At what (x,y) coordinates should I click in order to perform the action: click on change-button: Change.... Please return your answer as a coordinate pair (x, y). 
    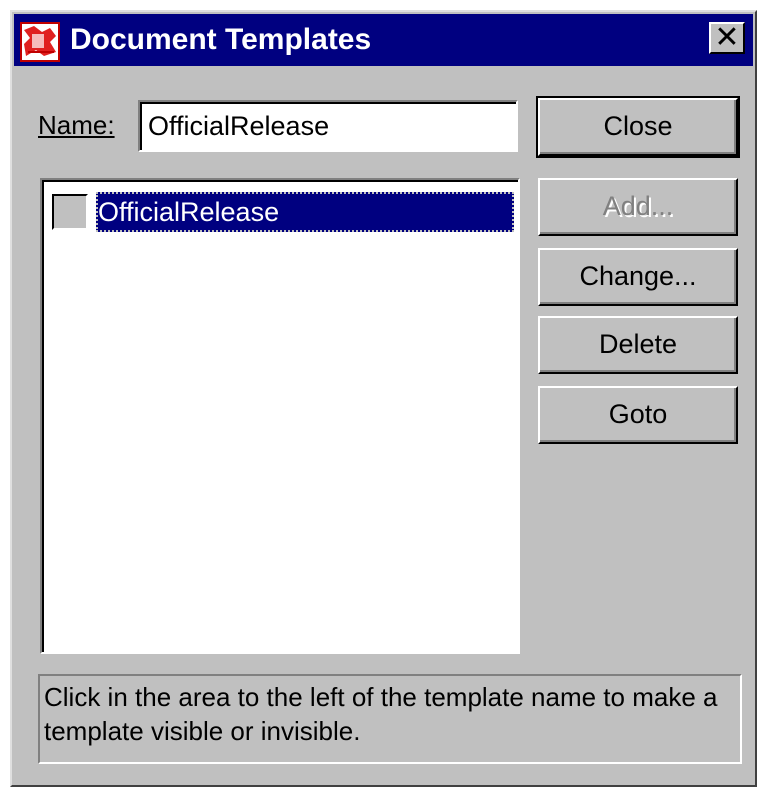
    Looking at the image, I should click on (638, 277).